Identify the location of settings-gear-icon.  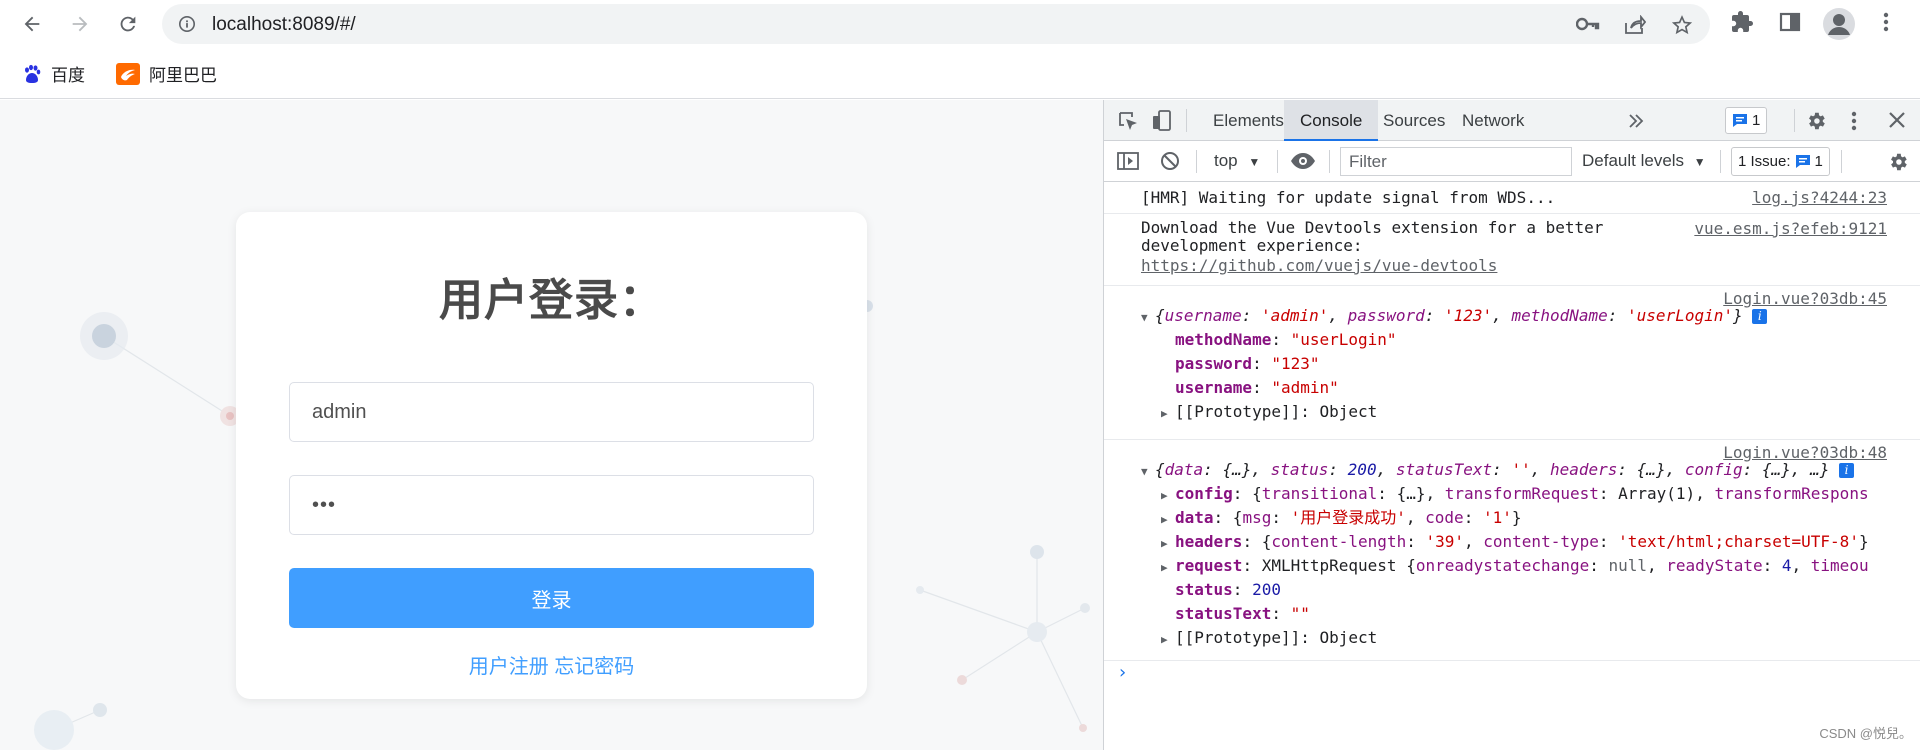
(1816, 121).